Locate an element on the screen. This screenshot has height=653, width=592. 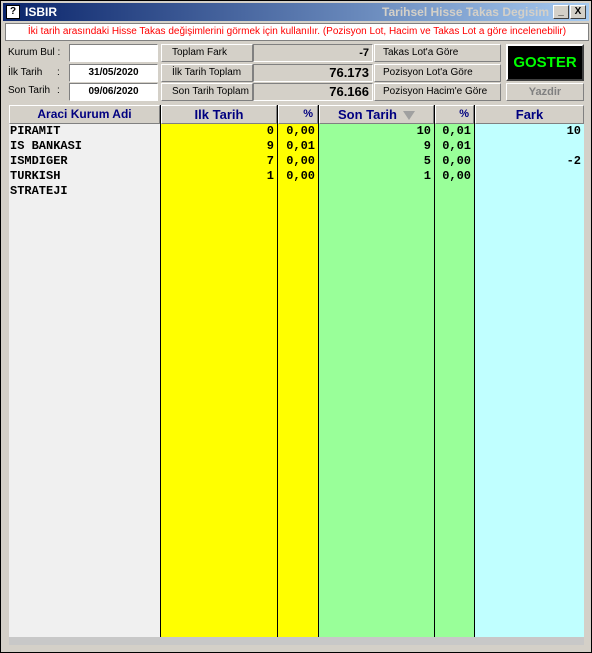
cell-ilk-tarih: 7 is located at coordinates (219, 161).